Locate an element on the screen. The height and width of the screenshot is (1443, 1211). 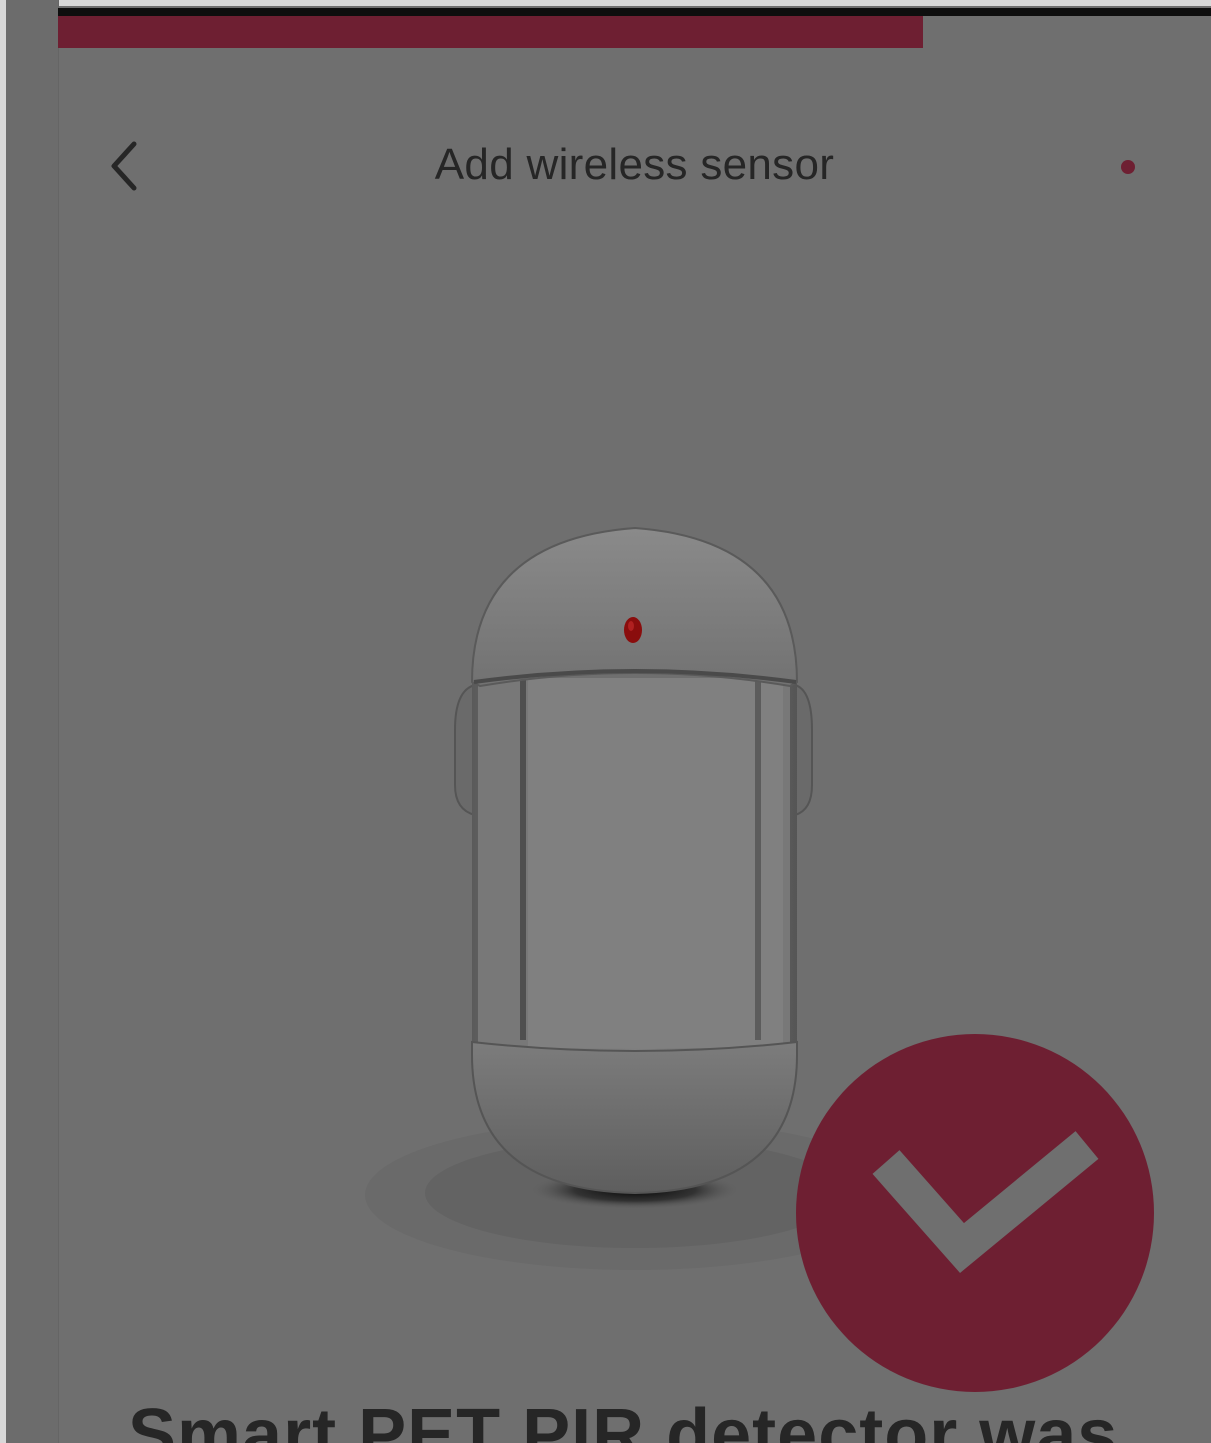
success-badge is located at coordinates (975, 1213).